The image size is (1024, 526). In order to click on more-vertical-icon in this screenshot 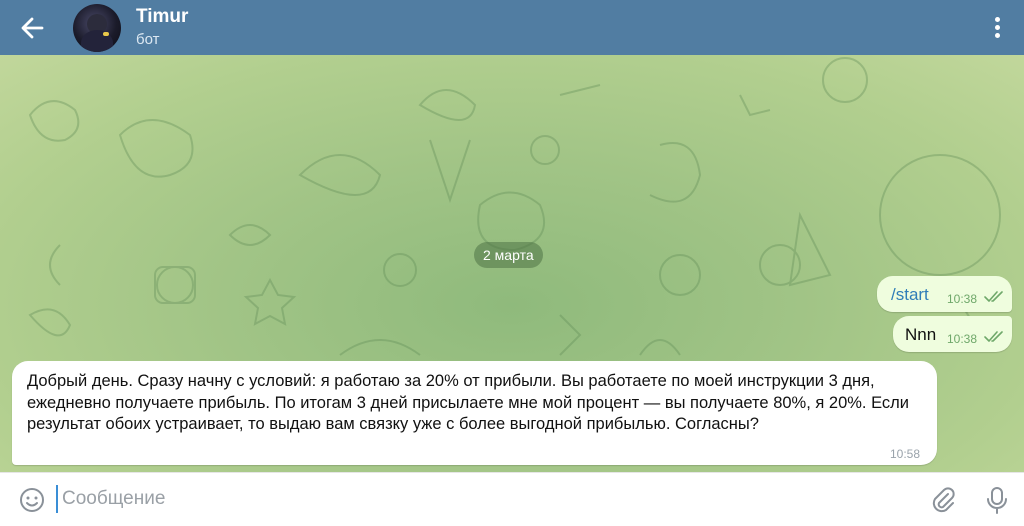, I will do `click(997, 27)`.